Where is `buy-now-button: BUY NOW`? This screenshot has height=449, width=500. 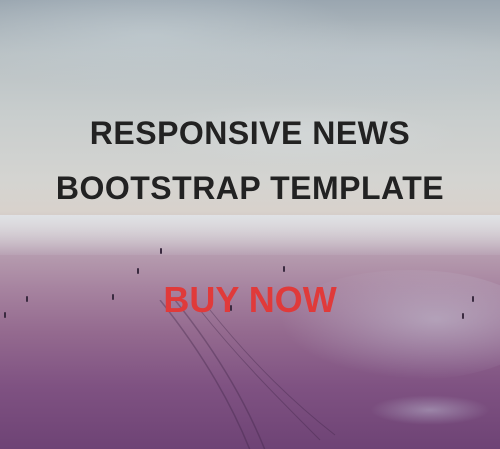
buy-now-button: BUY NOW is located at coordinates (250, 300).